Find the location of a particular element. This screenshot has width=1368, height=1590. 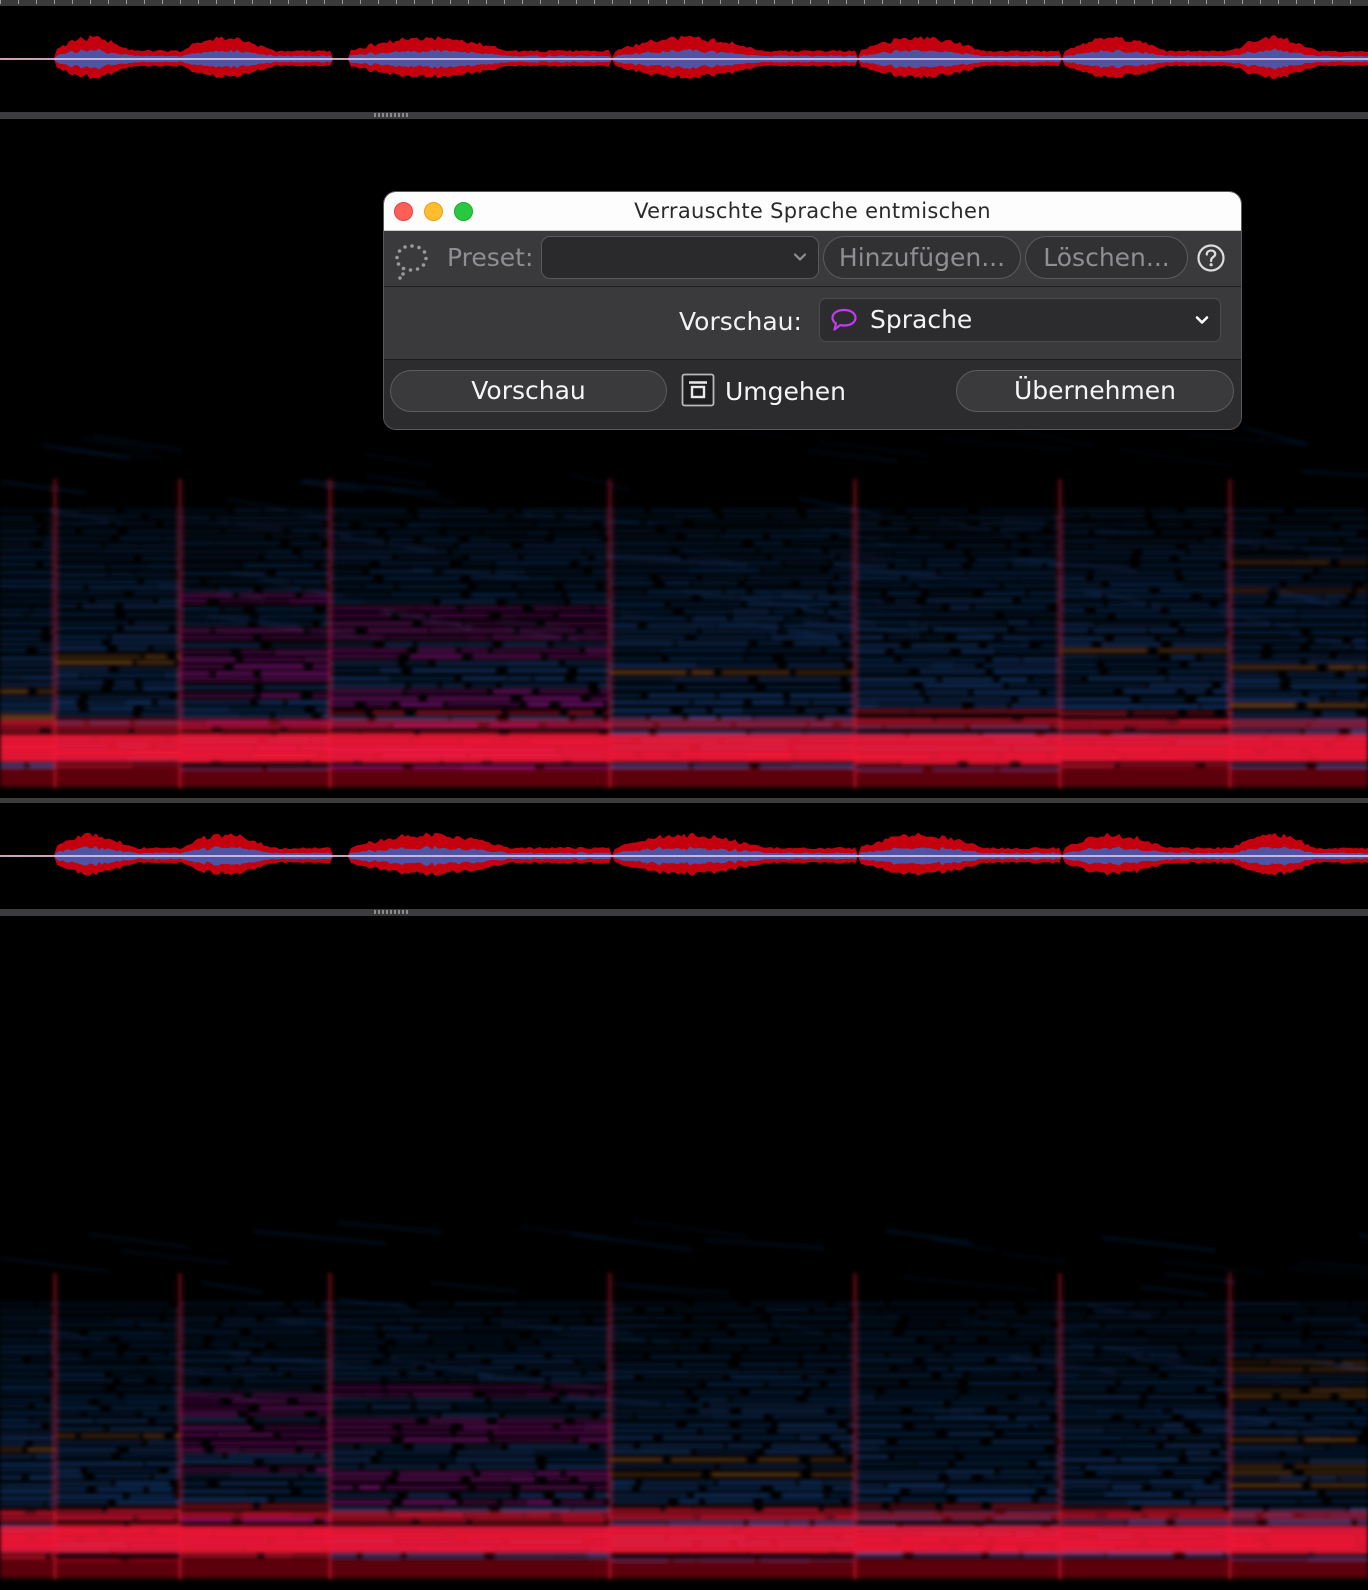

preview-mode-dropdown: Sprache is located at coordinates (1020, 320).